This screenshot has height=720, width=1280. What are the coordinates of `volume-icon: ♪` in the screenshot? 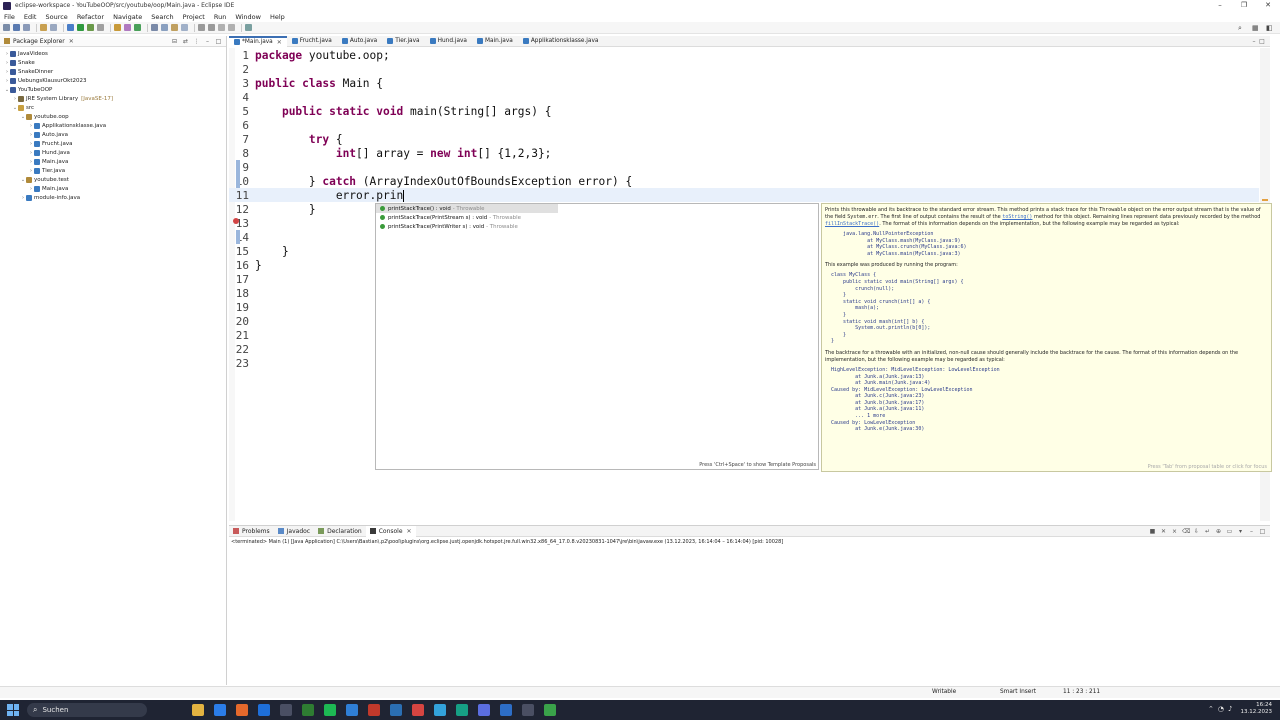 It's located at (1230, 709).